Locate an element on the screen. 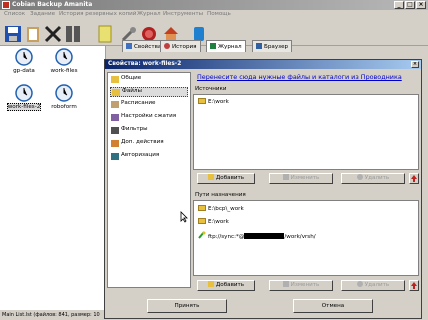 This screenshot has width=428, height=320. sources-delete-button: Удалить is located at coordinates (373, 178).